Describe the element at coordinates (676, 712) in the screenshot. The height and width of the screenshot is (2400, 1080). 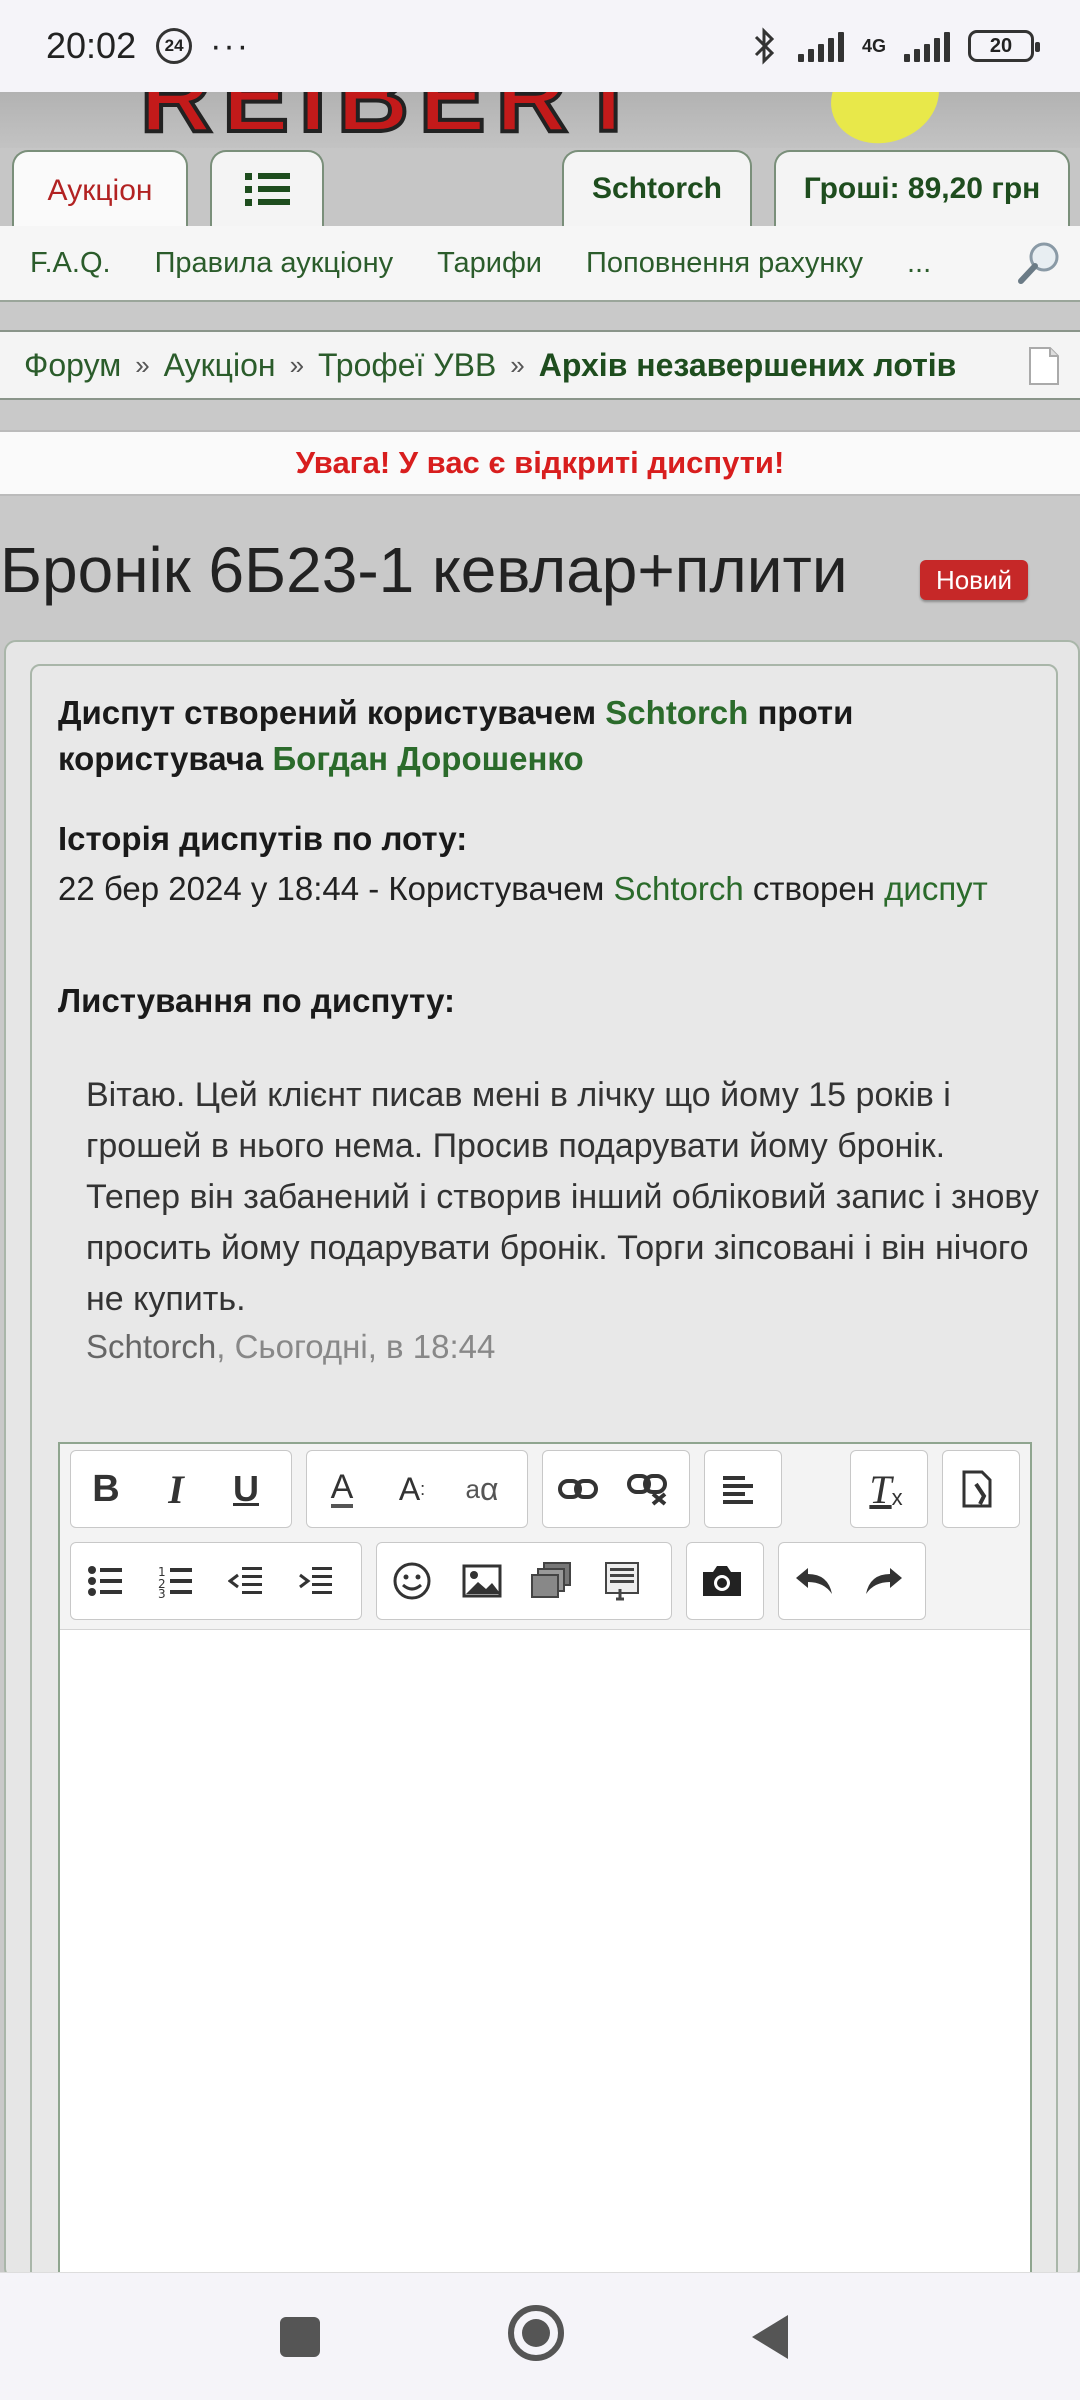
I see `dispute-creator-link: Schtorch` at that location.